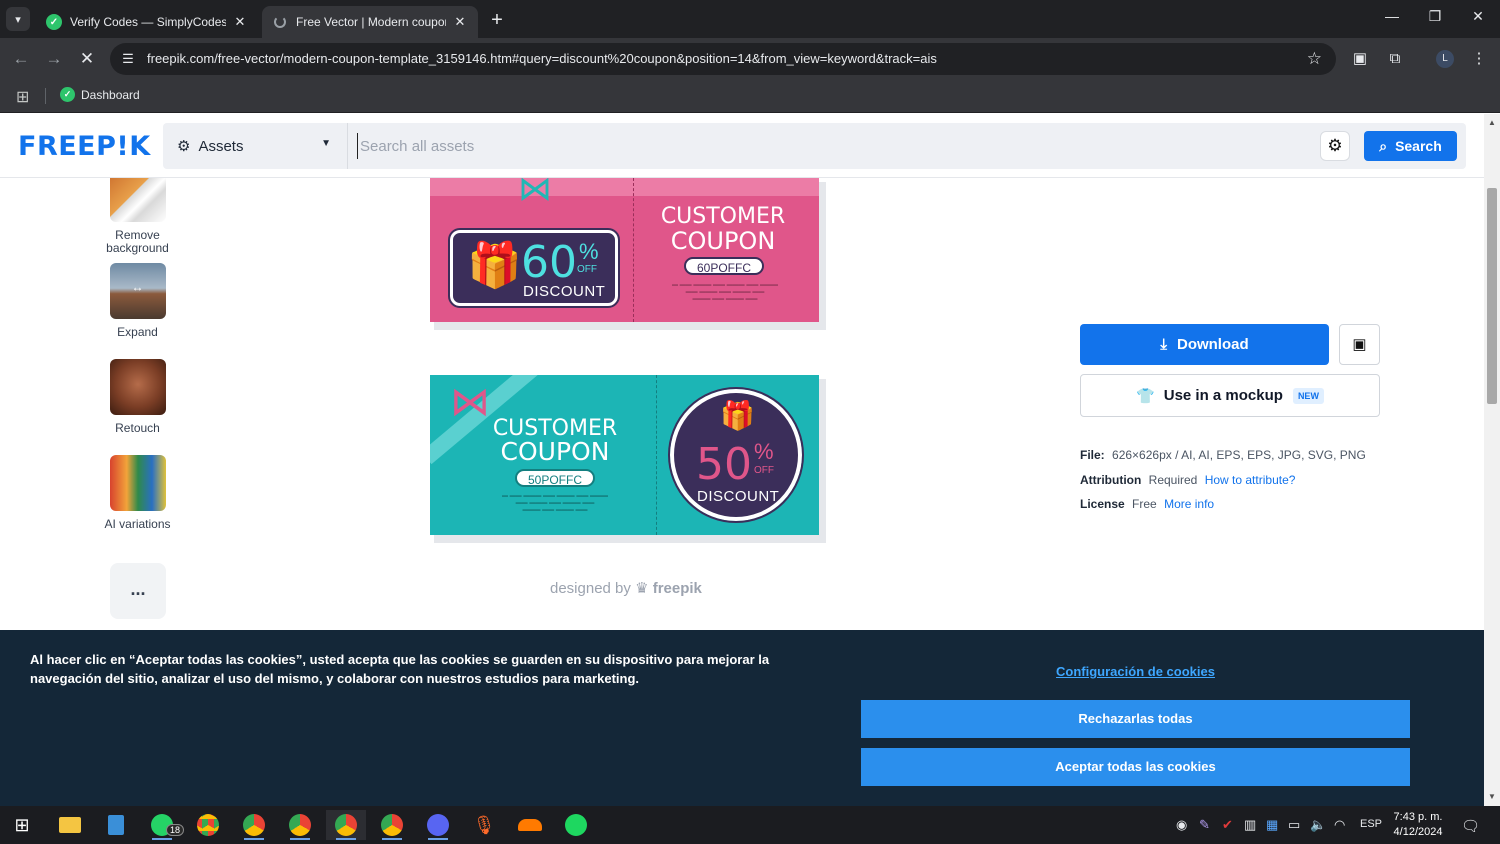 The image size is (1500, 844). What do you see at coordinates (497, 20) in the screenshot?
I see `new-tab-button: +` at bounding box center [497, 20].